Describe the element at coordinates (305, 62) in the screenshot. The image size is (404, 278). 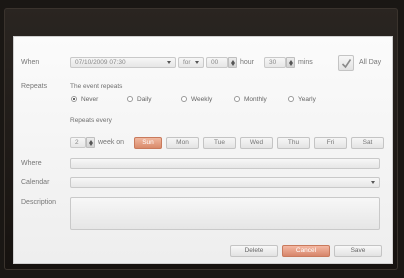
I see `mins-label: mins` at that location.